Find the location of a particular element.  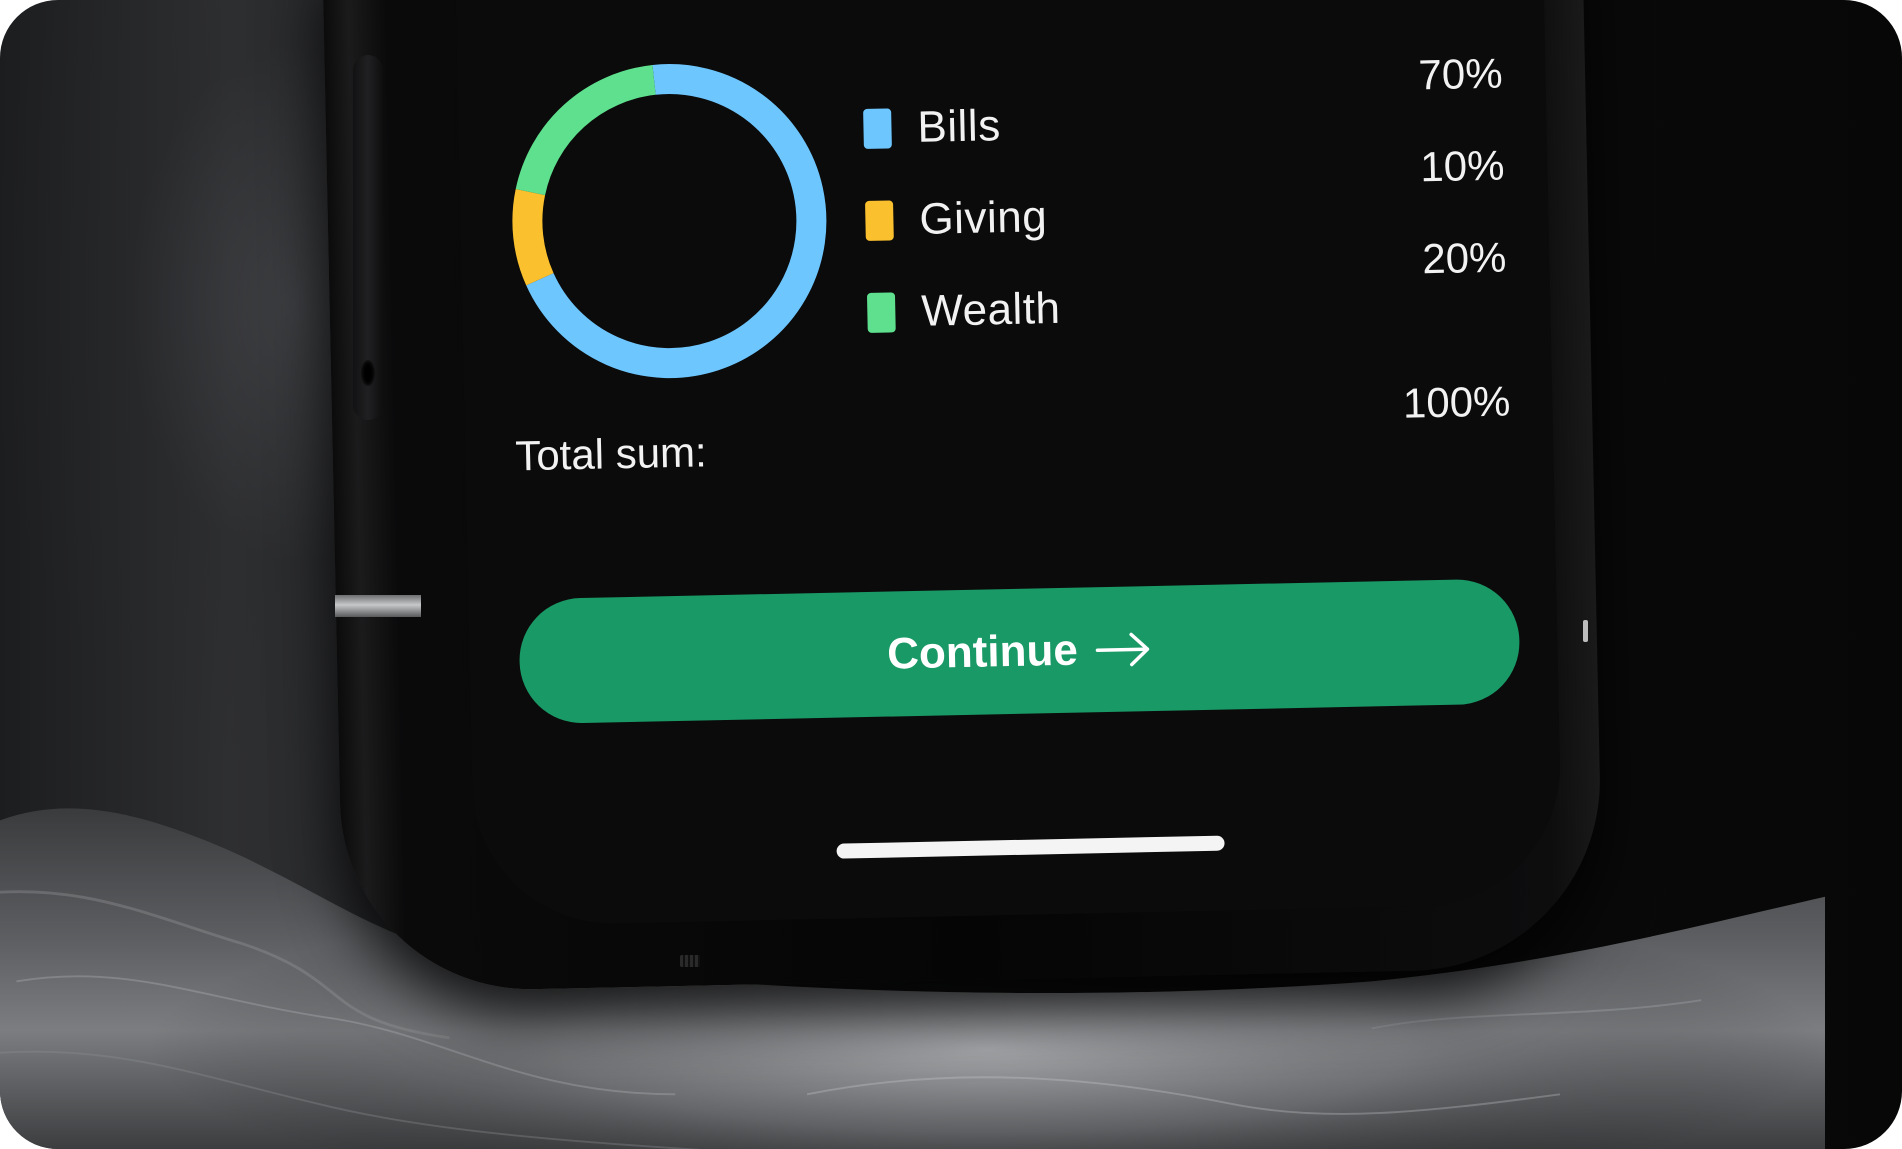

donut-segment-wealth is located at coordinates (586, 130).